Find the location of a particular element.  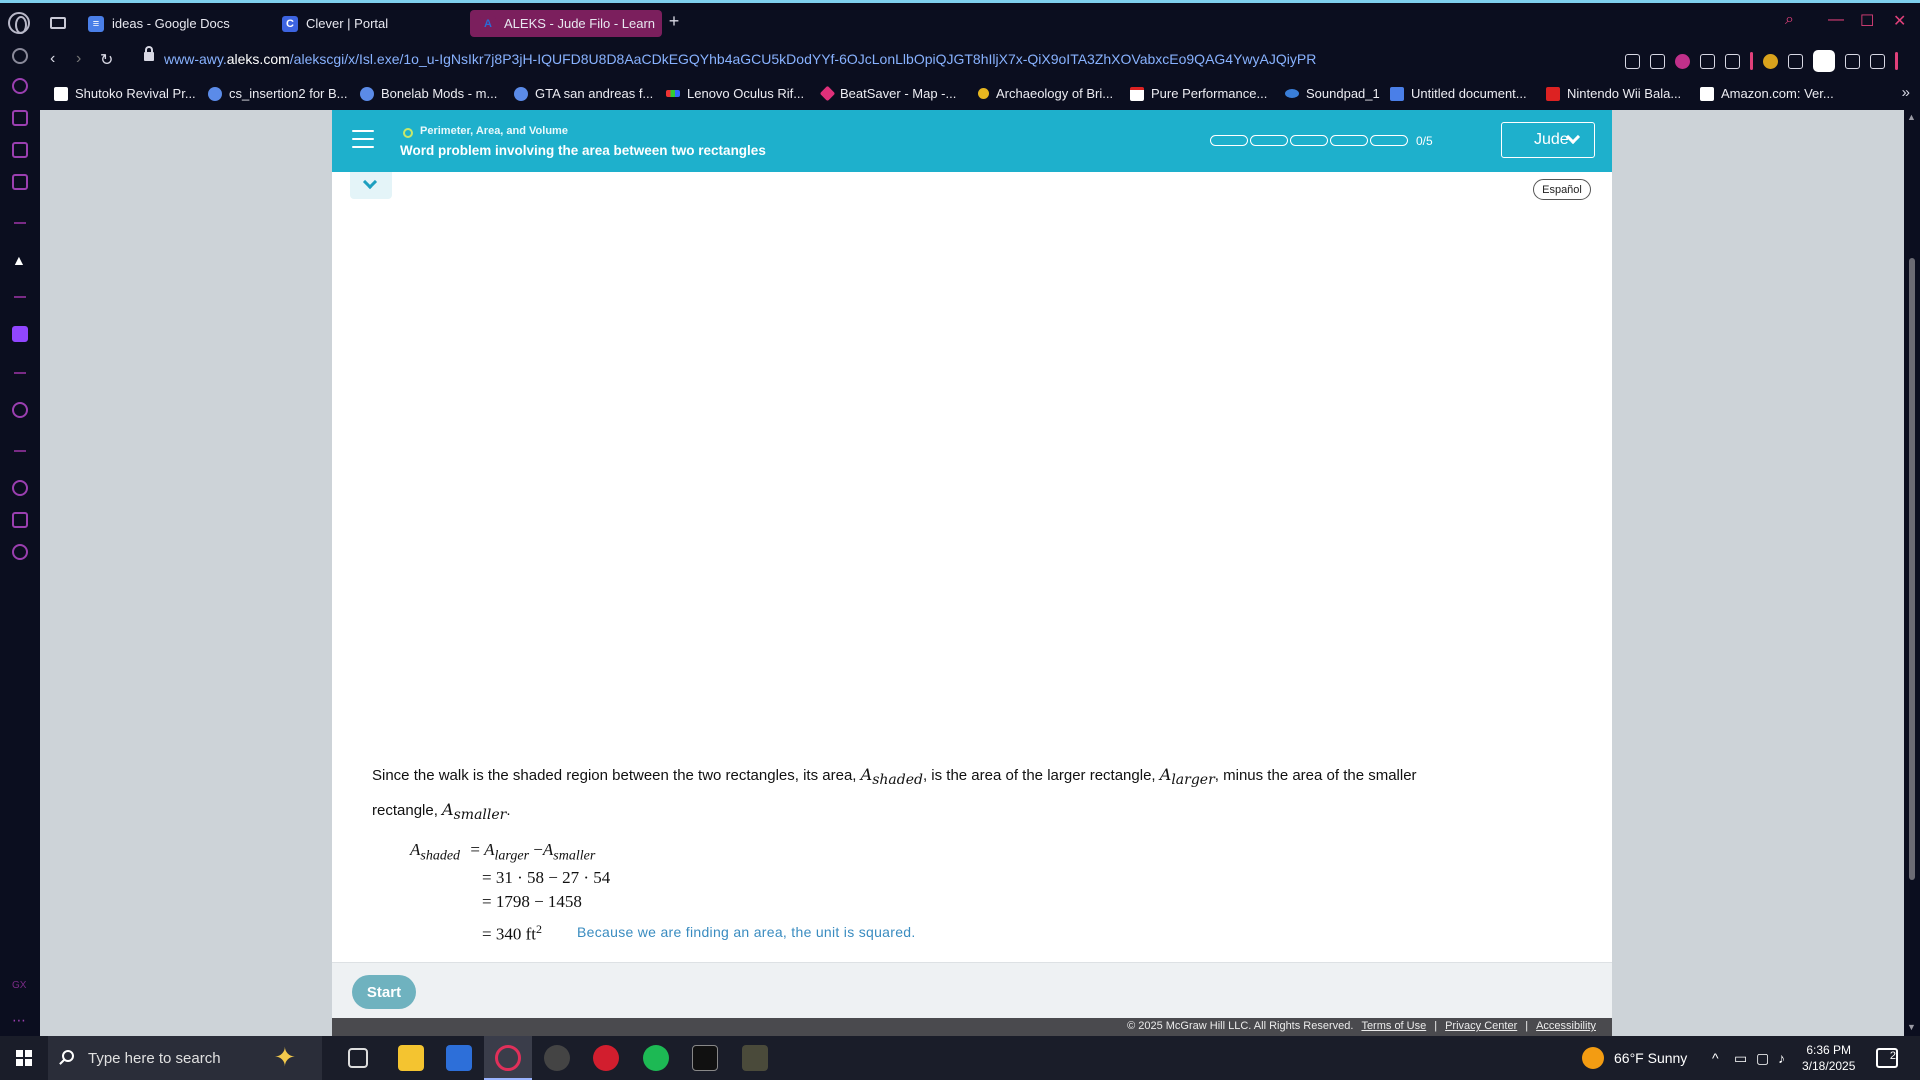

sidebar-toggle-bar is located at coordinates (1896, 61).